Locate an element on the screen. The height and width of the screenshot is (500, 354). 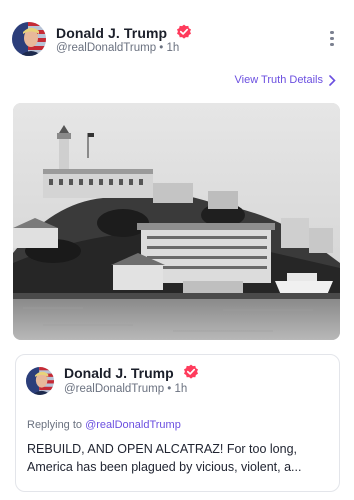
quoted-author-avatar is located at coordinates (40, 381).